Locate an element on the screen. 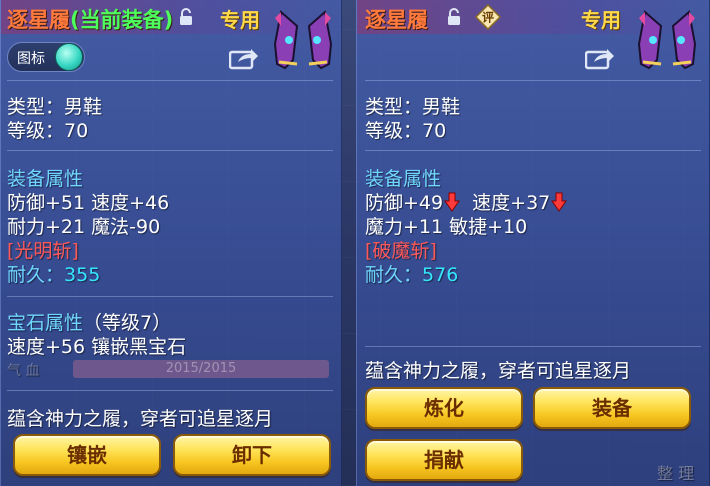 Image resolution: width=710 pixels, height=486 pixels. inlay-button: 镶嵌 is located at coordinates (87, 455).